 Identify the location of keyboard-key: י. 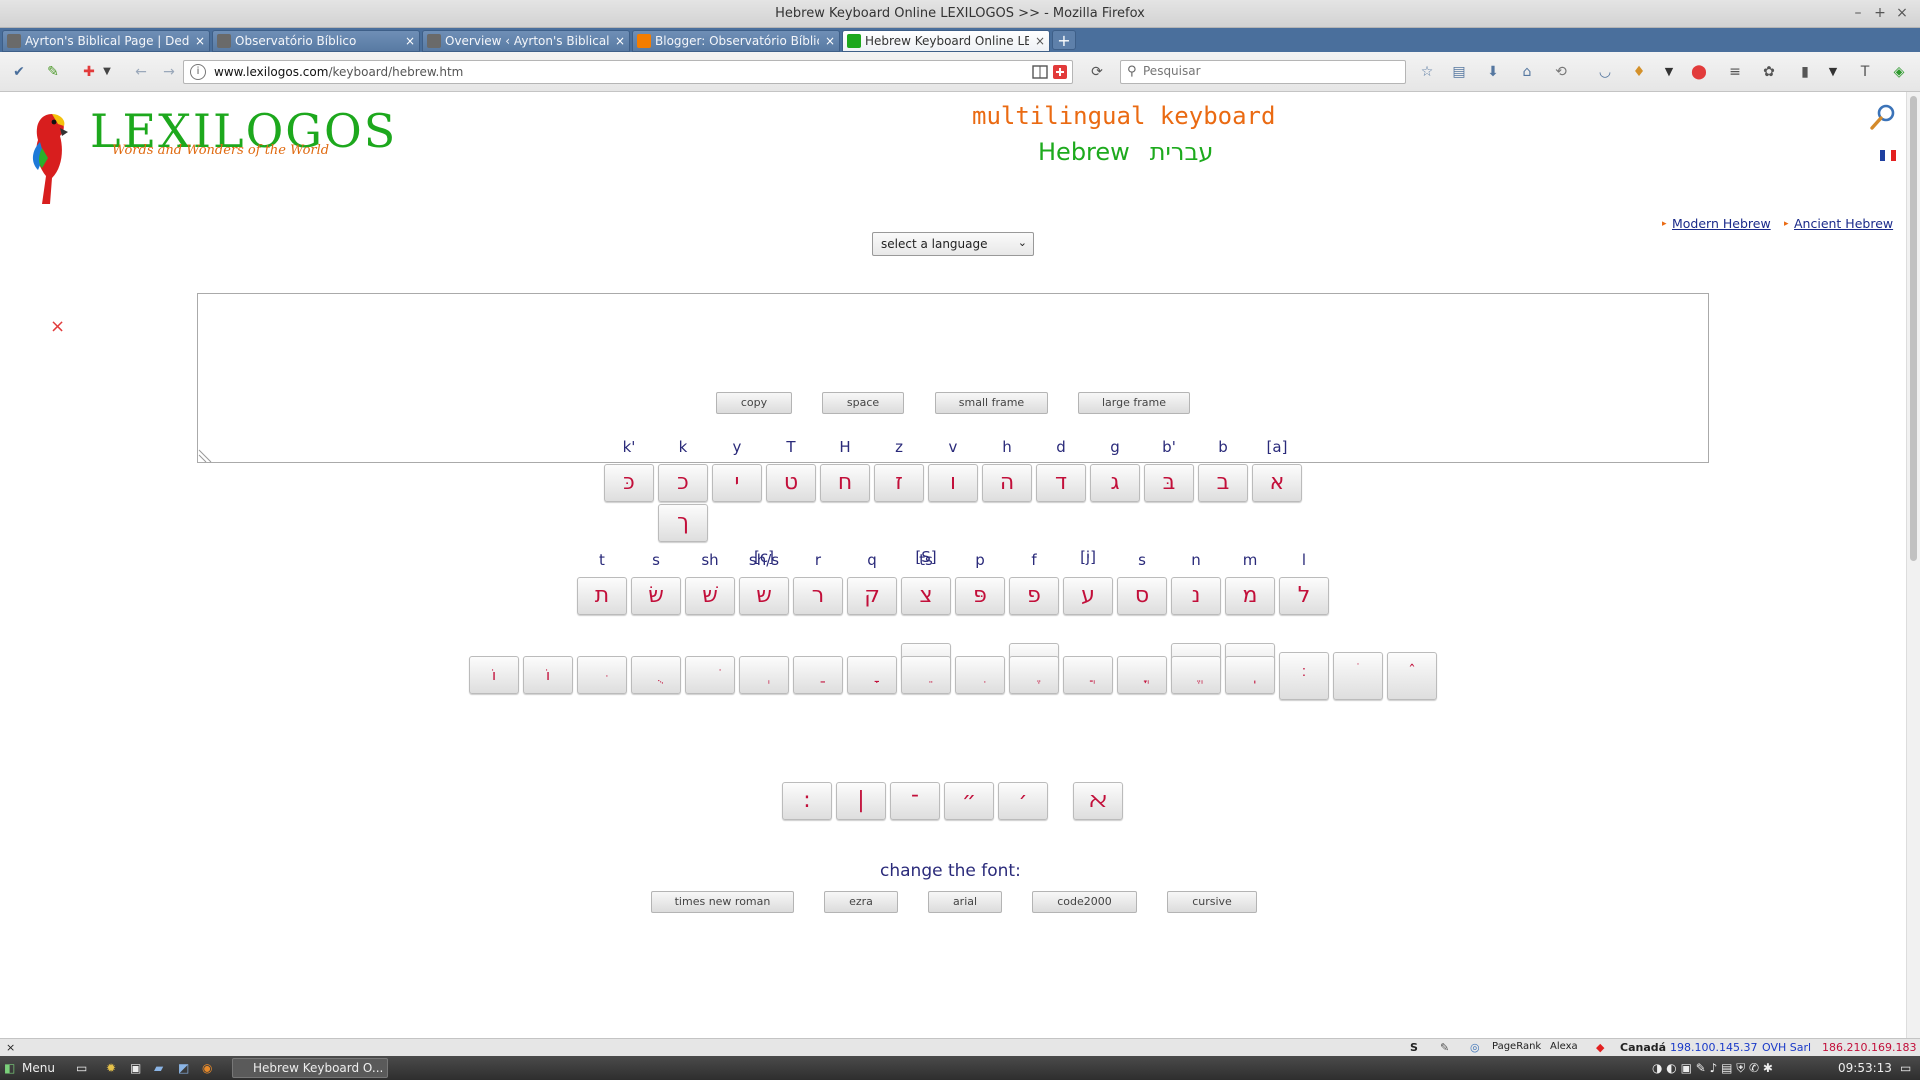
(737, 483).